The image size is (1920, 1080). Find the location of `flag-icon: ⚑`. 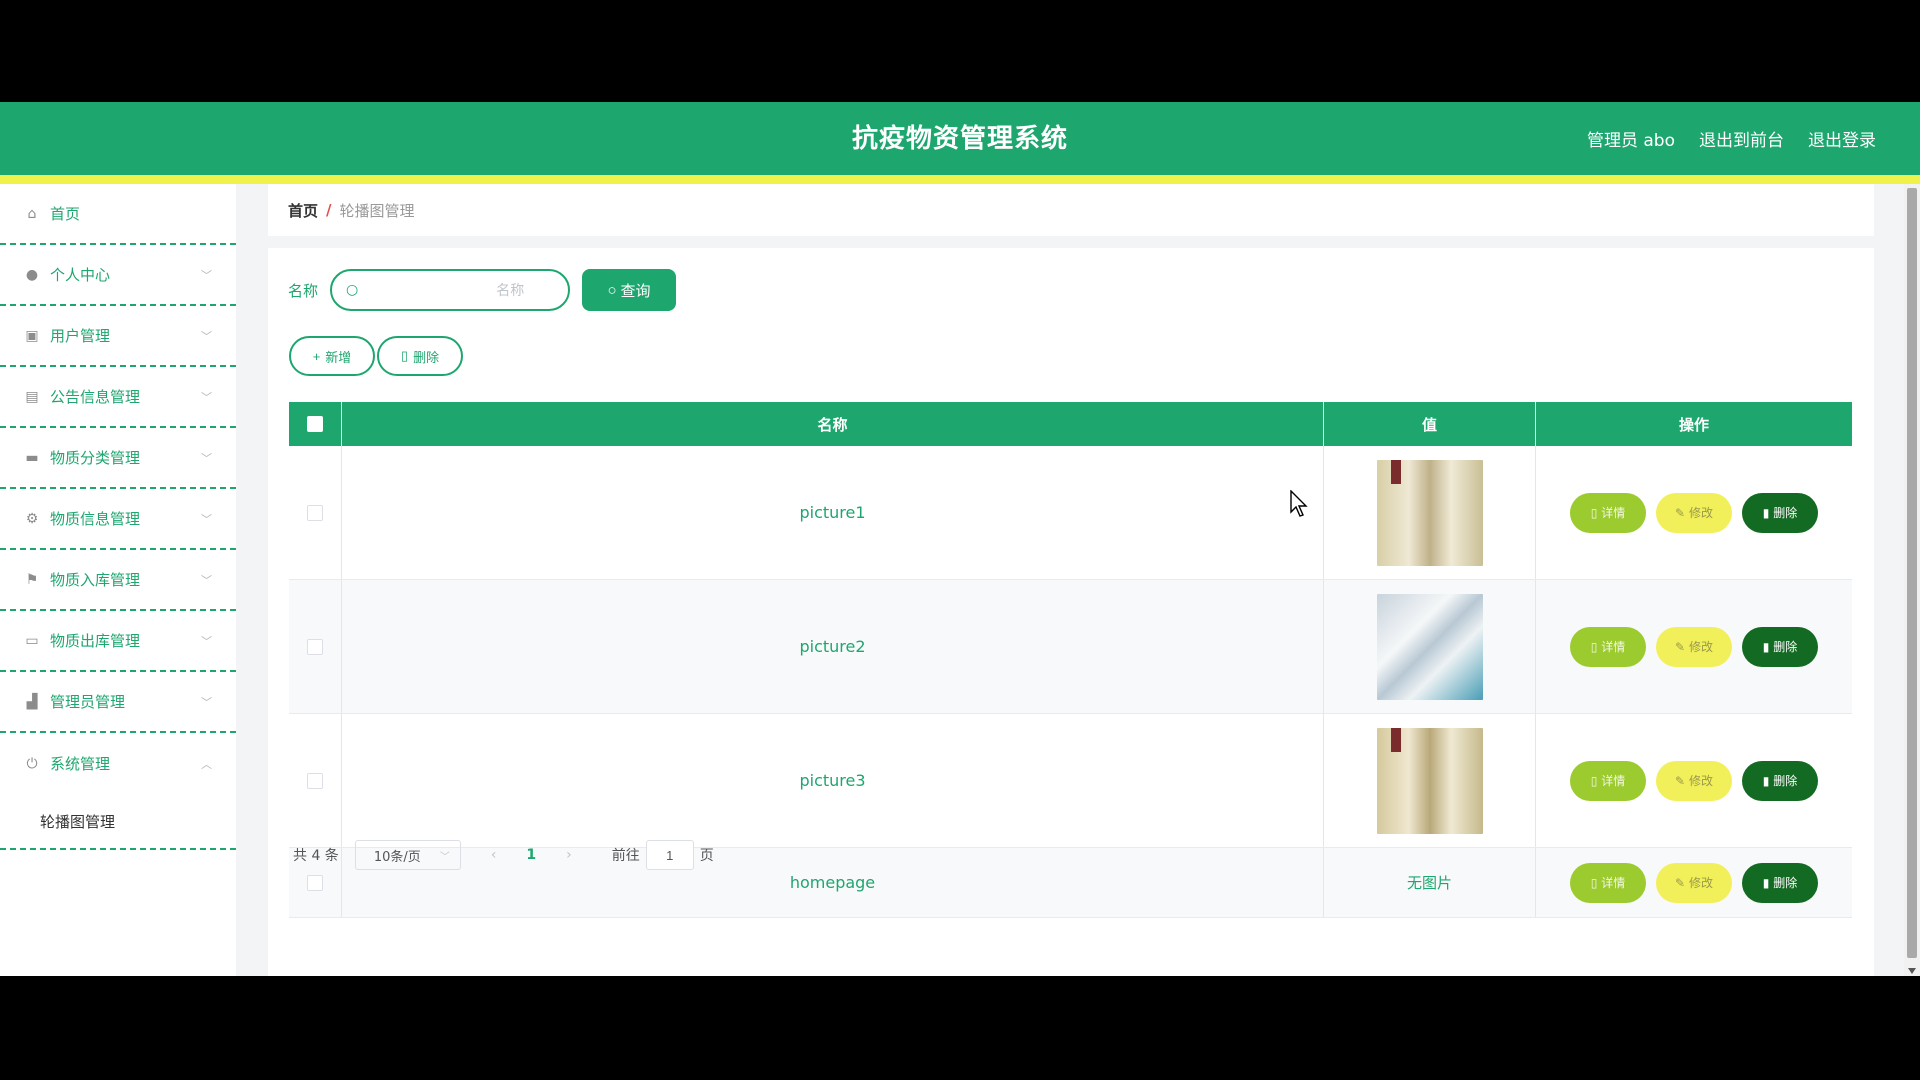

flag-icon: ⚑ is located at coordinates (32, 579).